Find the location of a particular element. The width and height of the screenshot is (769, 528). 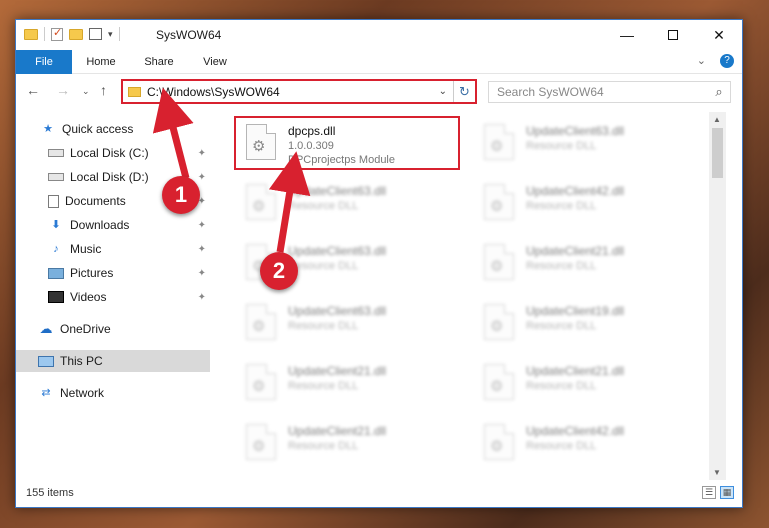

sidebar-item-videos: Videos ✦ is located at coordinates (113, 297).